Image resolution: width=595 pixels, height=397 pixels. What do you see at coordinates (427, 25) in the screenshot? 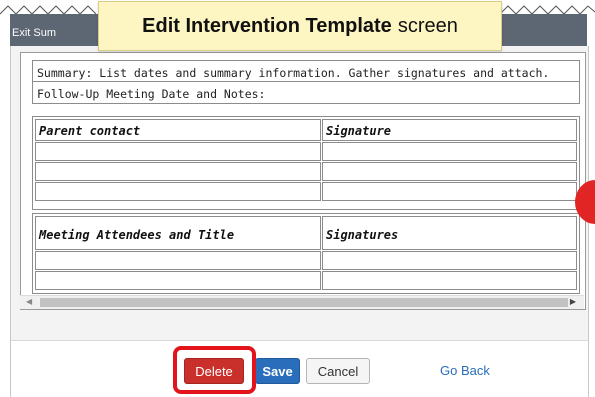
I see `callout-suffix: screen` at bounding box center [427, 25].